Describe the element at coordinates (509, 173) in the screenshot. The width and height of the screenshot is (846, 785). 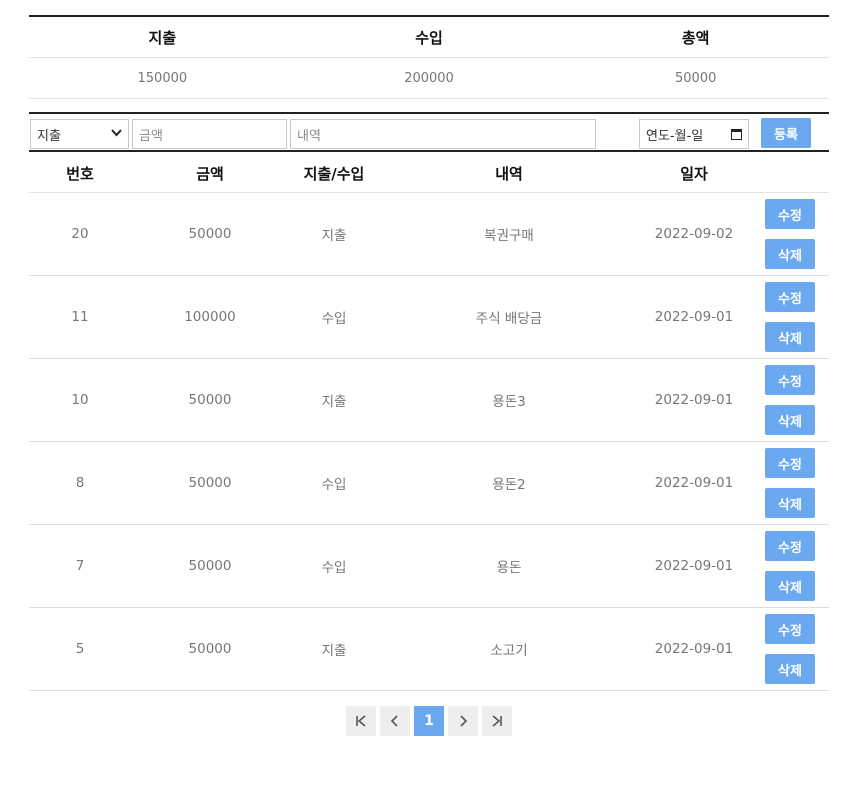
I see `header-memo: 내역` at that location.